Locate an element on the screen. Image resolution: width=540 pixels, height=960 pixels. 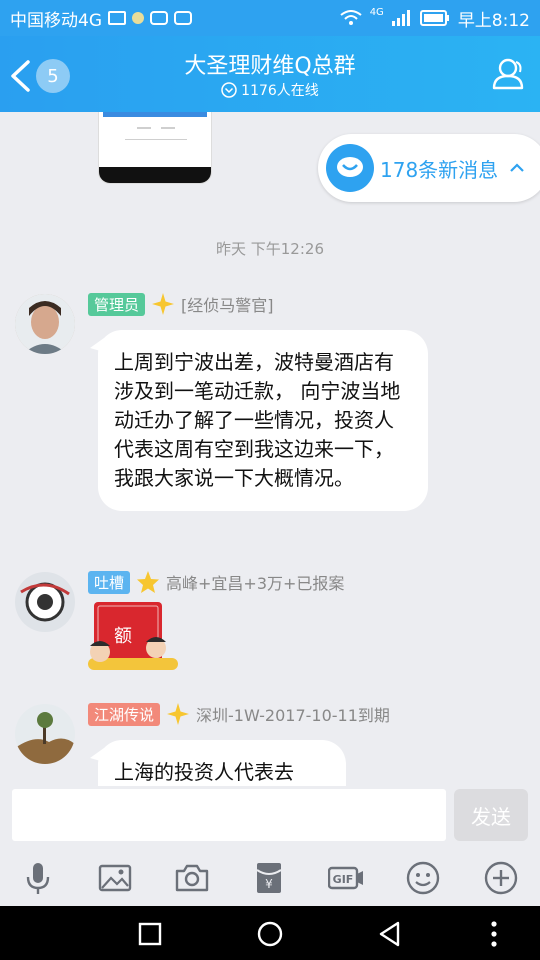
carrier-label: 中国移动4G is located at coordinates (56, 20).